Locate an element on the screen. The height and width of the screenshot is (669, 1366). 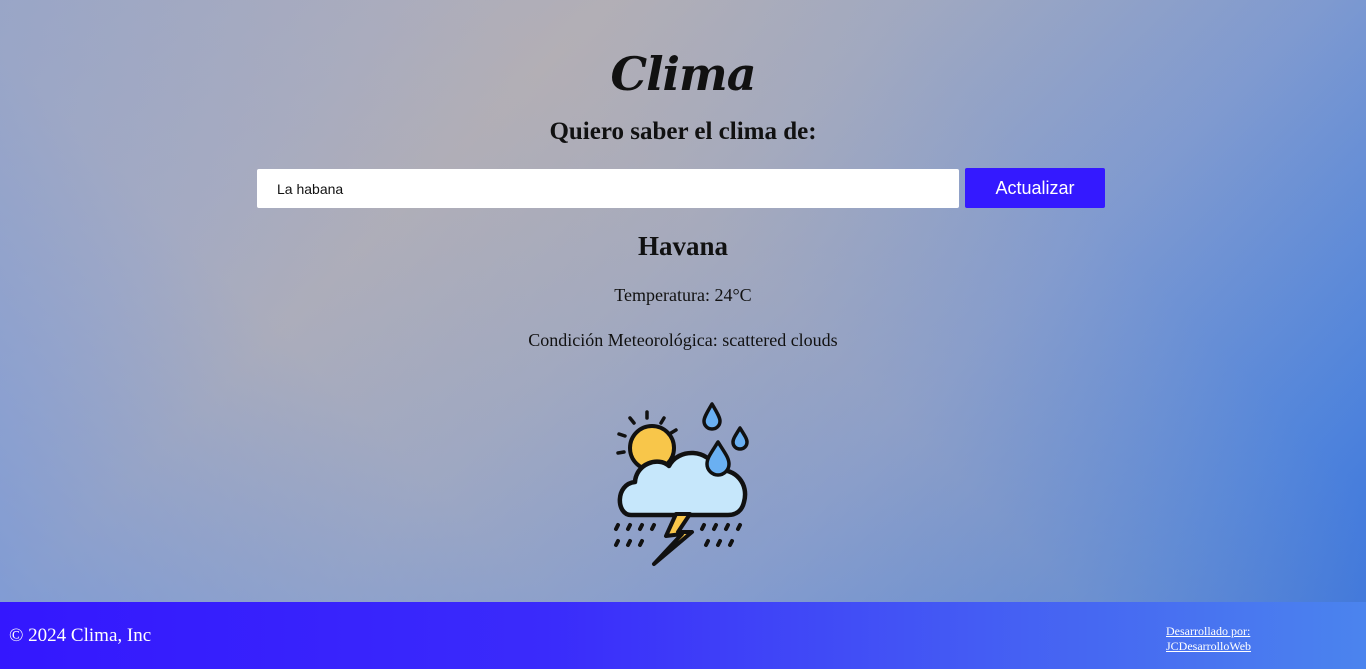
city-name: Havana is located at coordinates (683, 246).